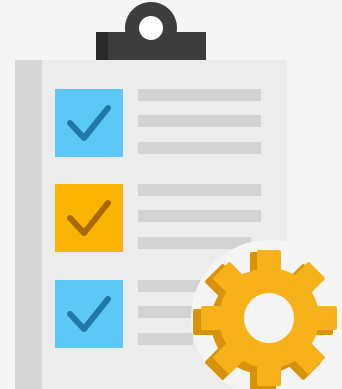 This screenshot has width=342, height=389. Describe the element at coordinates (151, 28) in the screenshot. I see `clip-hole` at that location.